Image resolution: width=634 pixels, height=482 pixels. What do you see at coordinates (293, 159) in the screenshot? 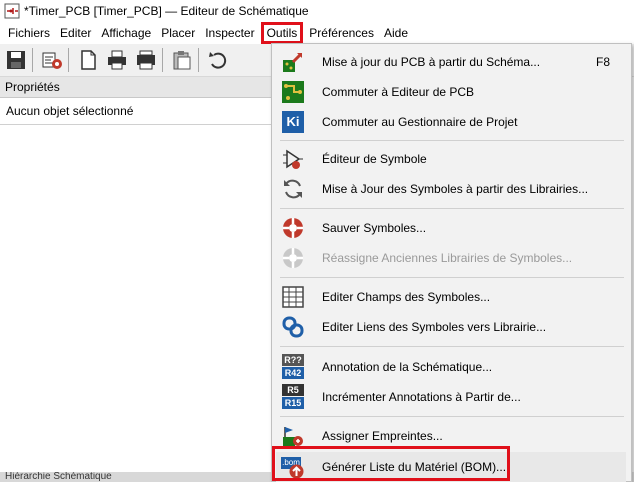
I see `symbol-editor-icon` at bounding box center [293, 159].